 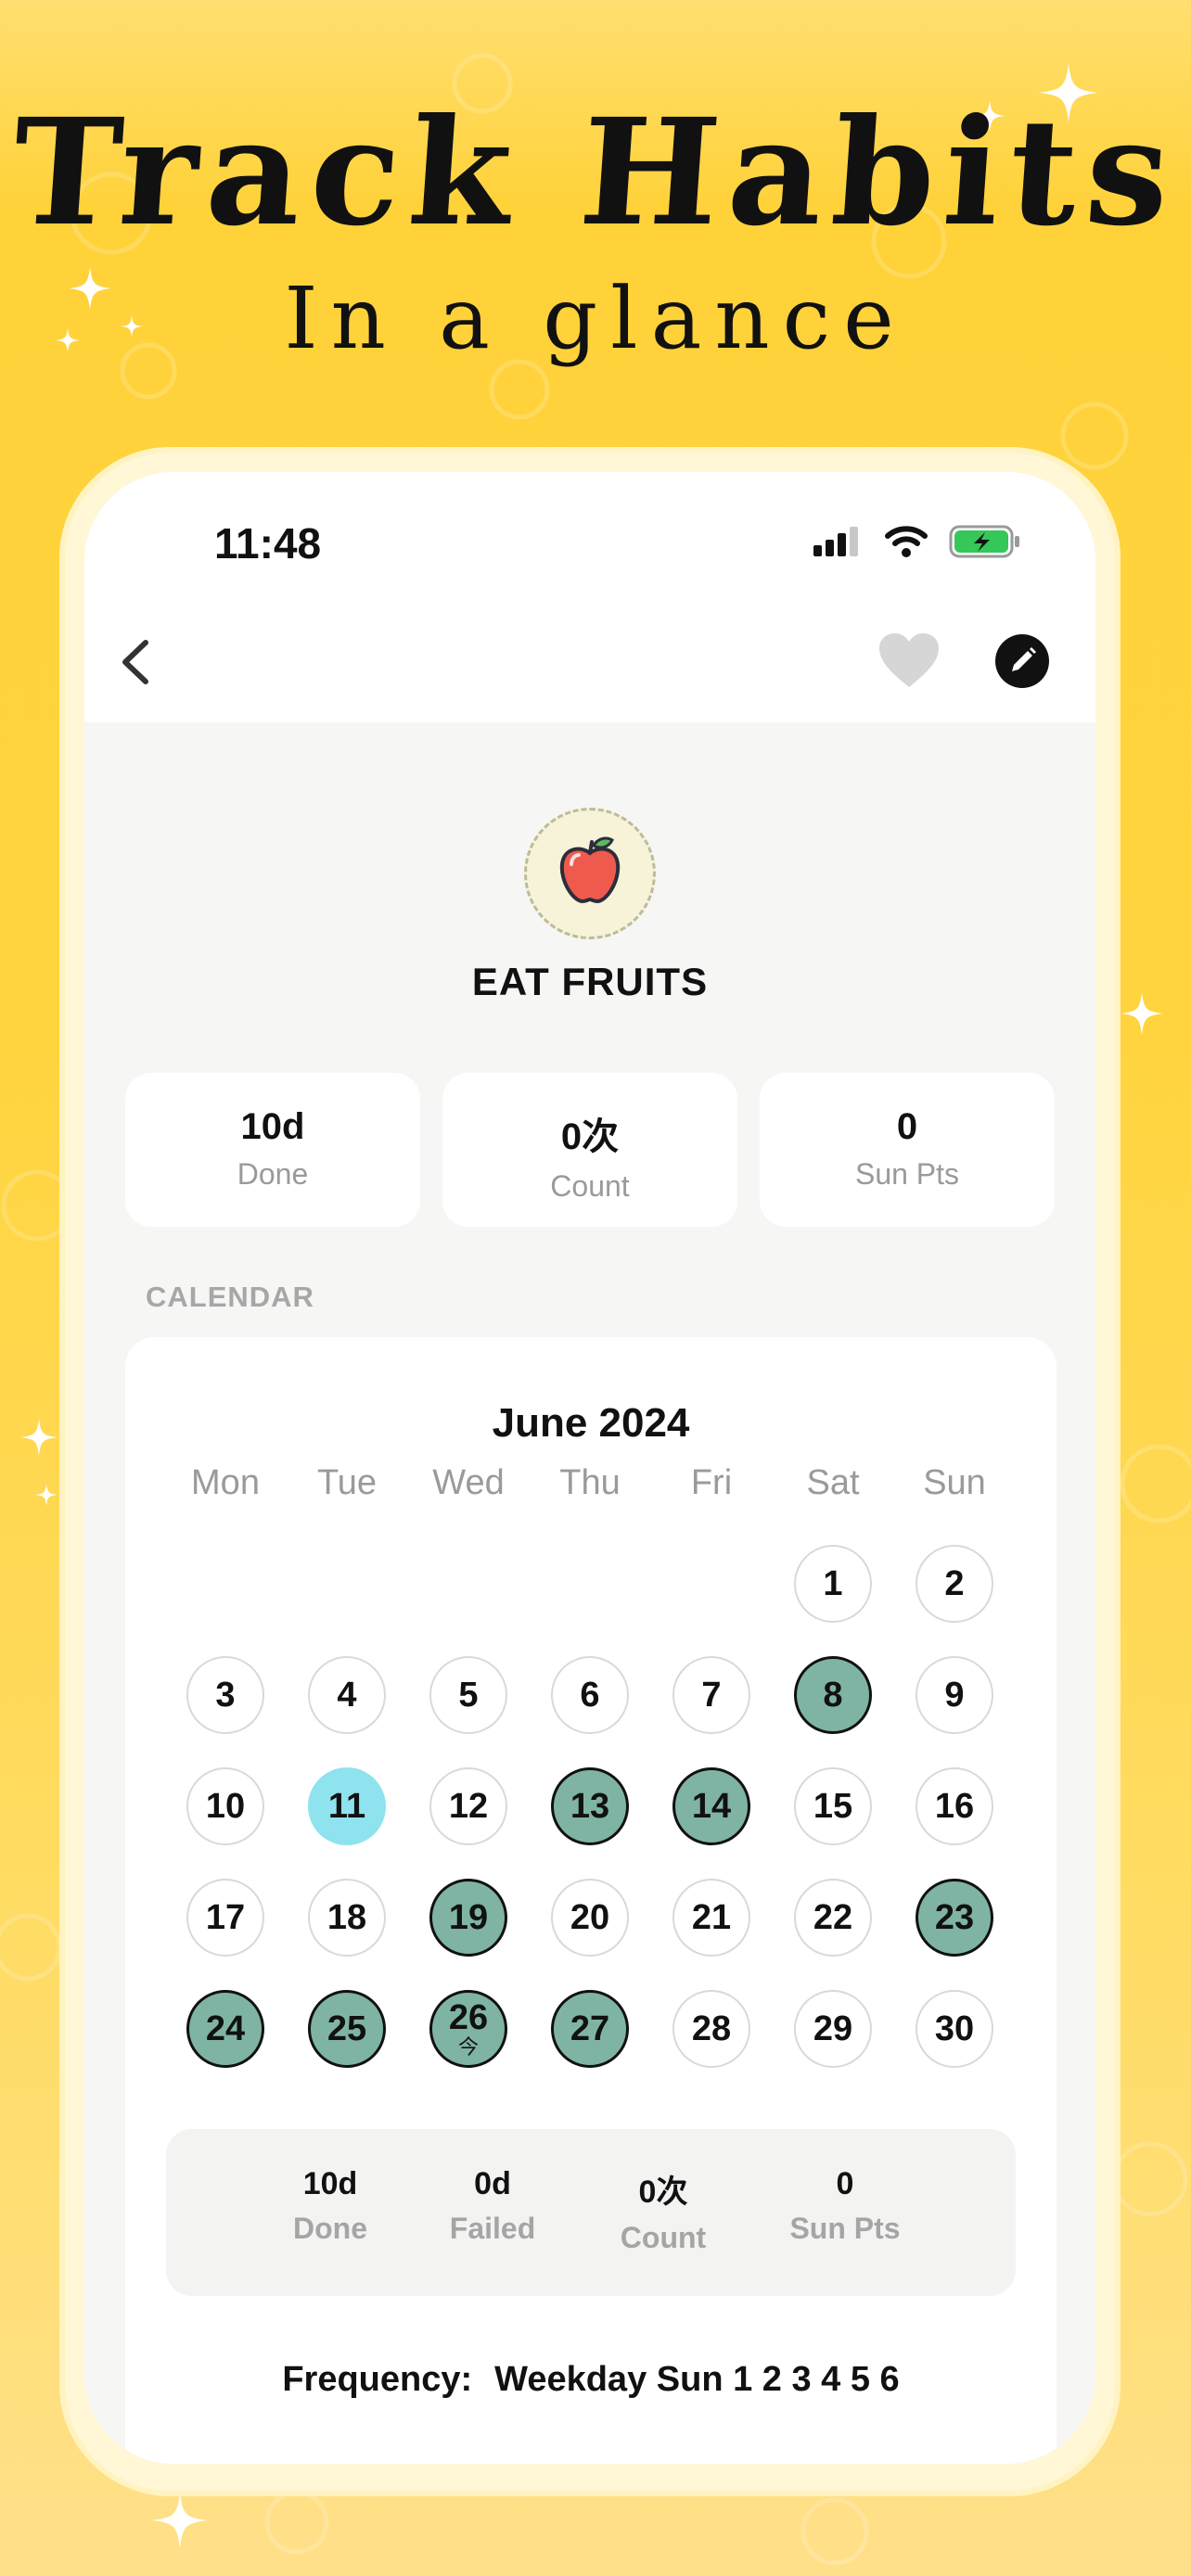 What do you see at coordinates (590, 982) in the screenshot?
I see `habit-title: EAT FRUITS` at bounding box center [590, 982].